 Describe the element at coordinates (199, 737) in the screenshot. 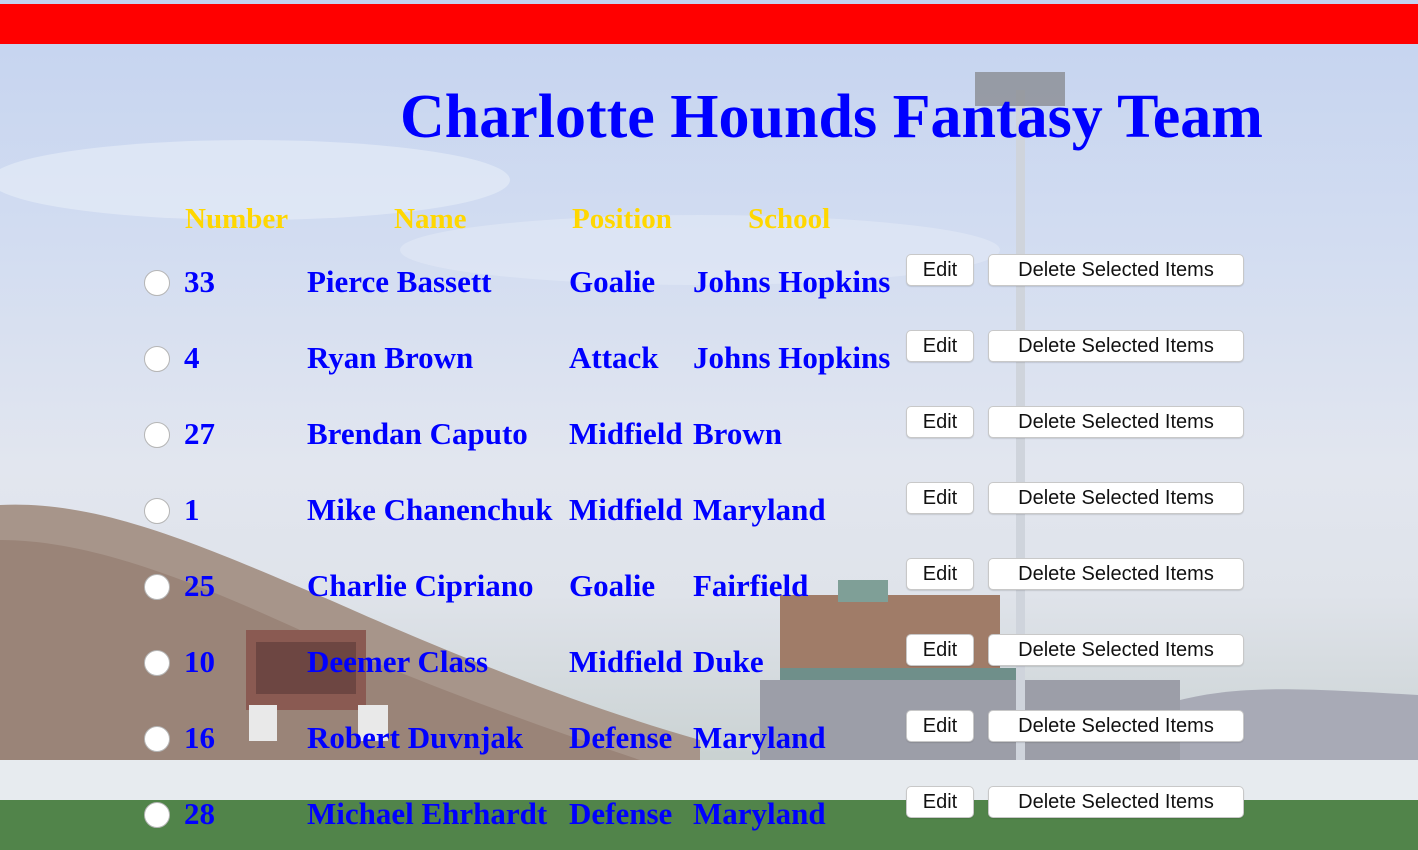

I see `player-number: 16` at that location.